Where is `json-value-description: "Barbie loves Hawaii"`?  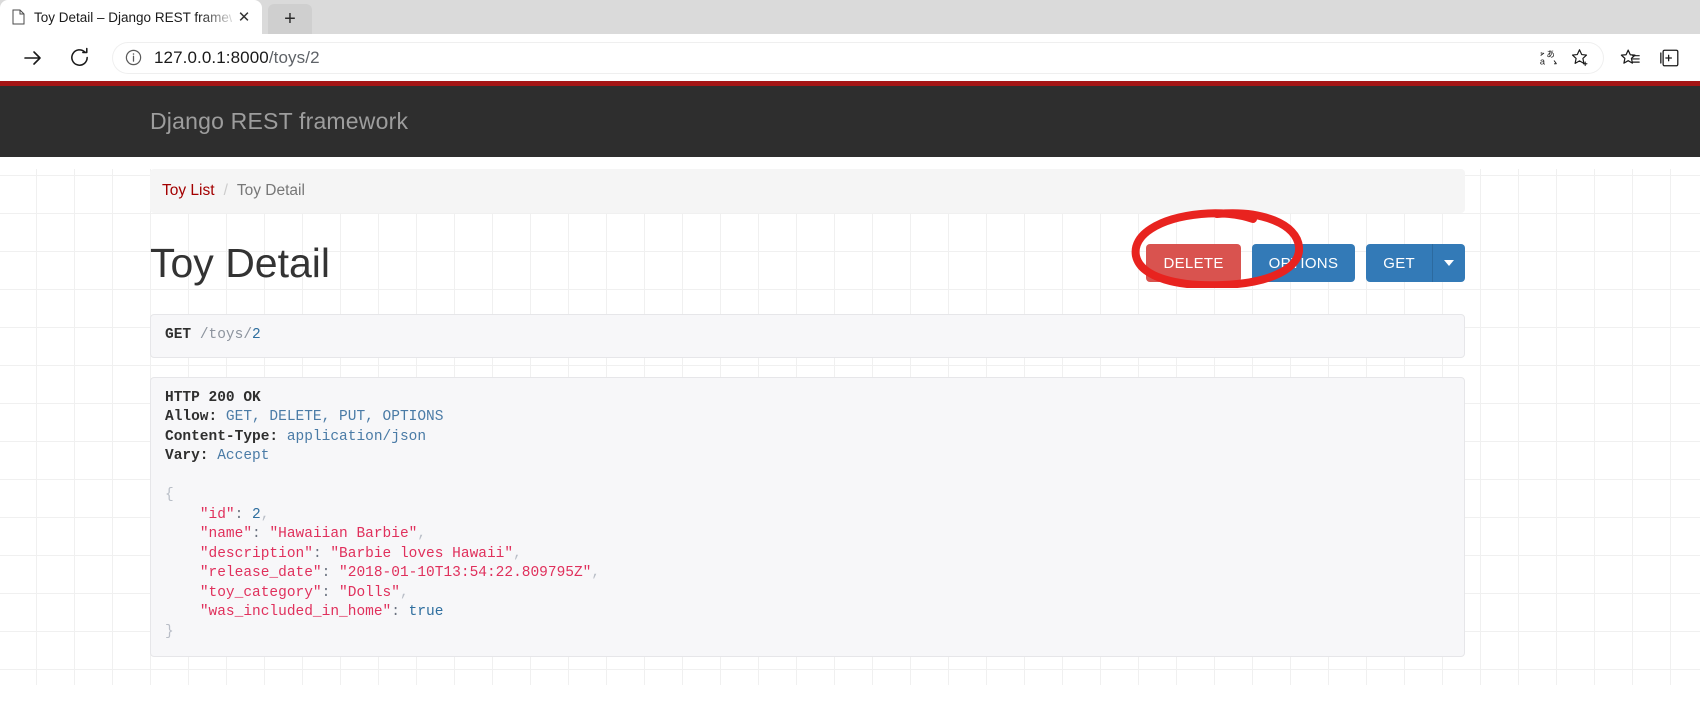
json-value-description: "Barbie loves Hawaii" is located at coordinates (422, 553).